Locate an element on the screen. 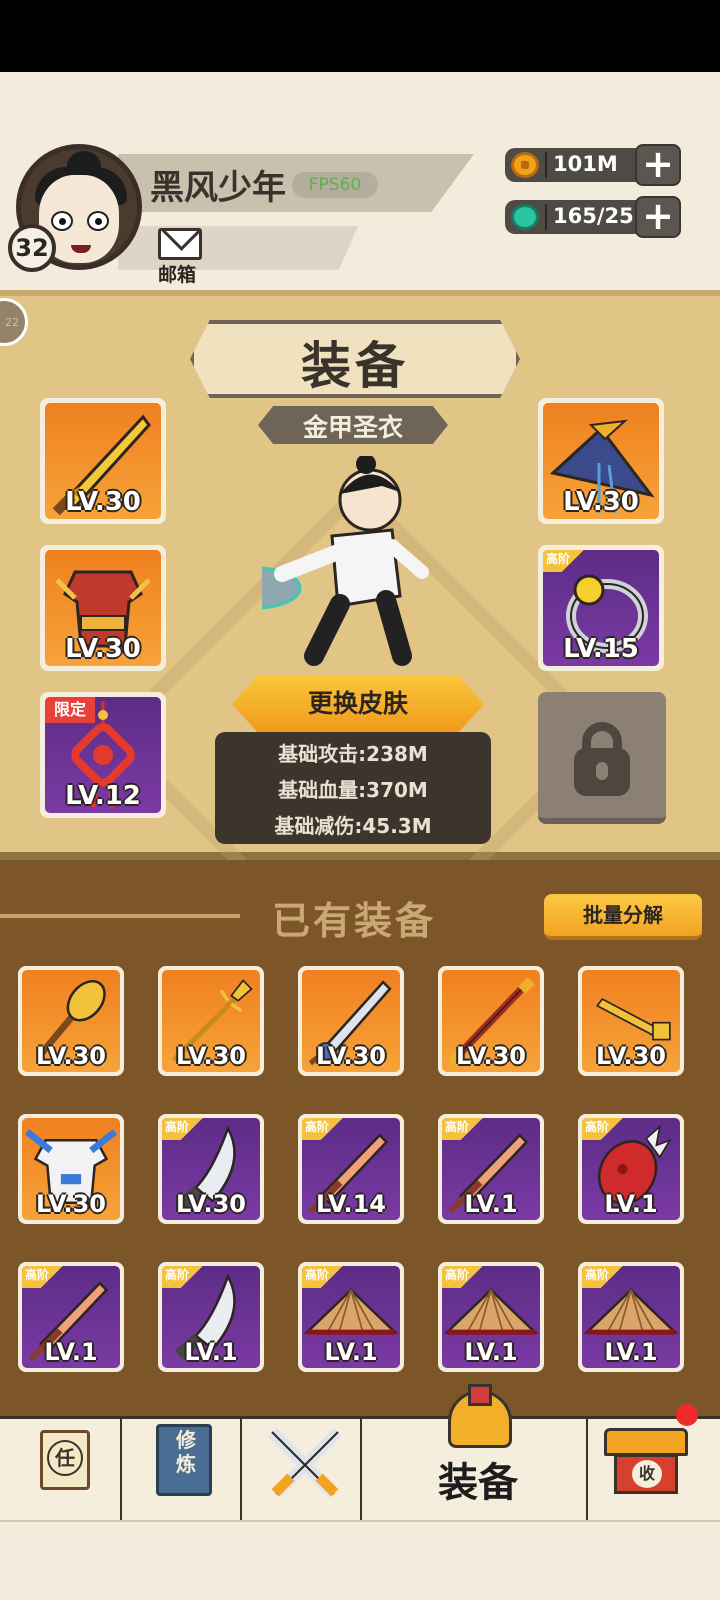 This screenshot has width=720, height=1600. gem-counter: 165/25 + is located at coordinates (593, 217).